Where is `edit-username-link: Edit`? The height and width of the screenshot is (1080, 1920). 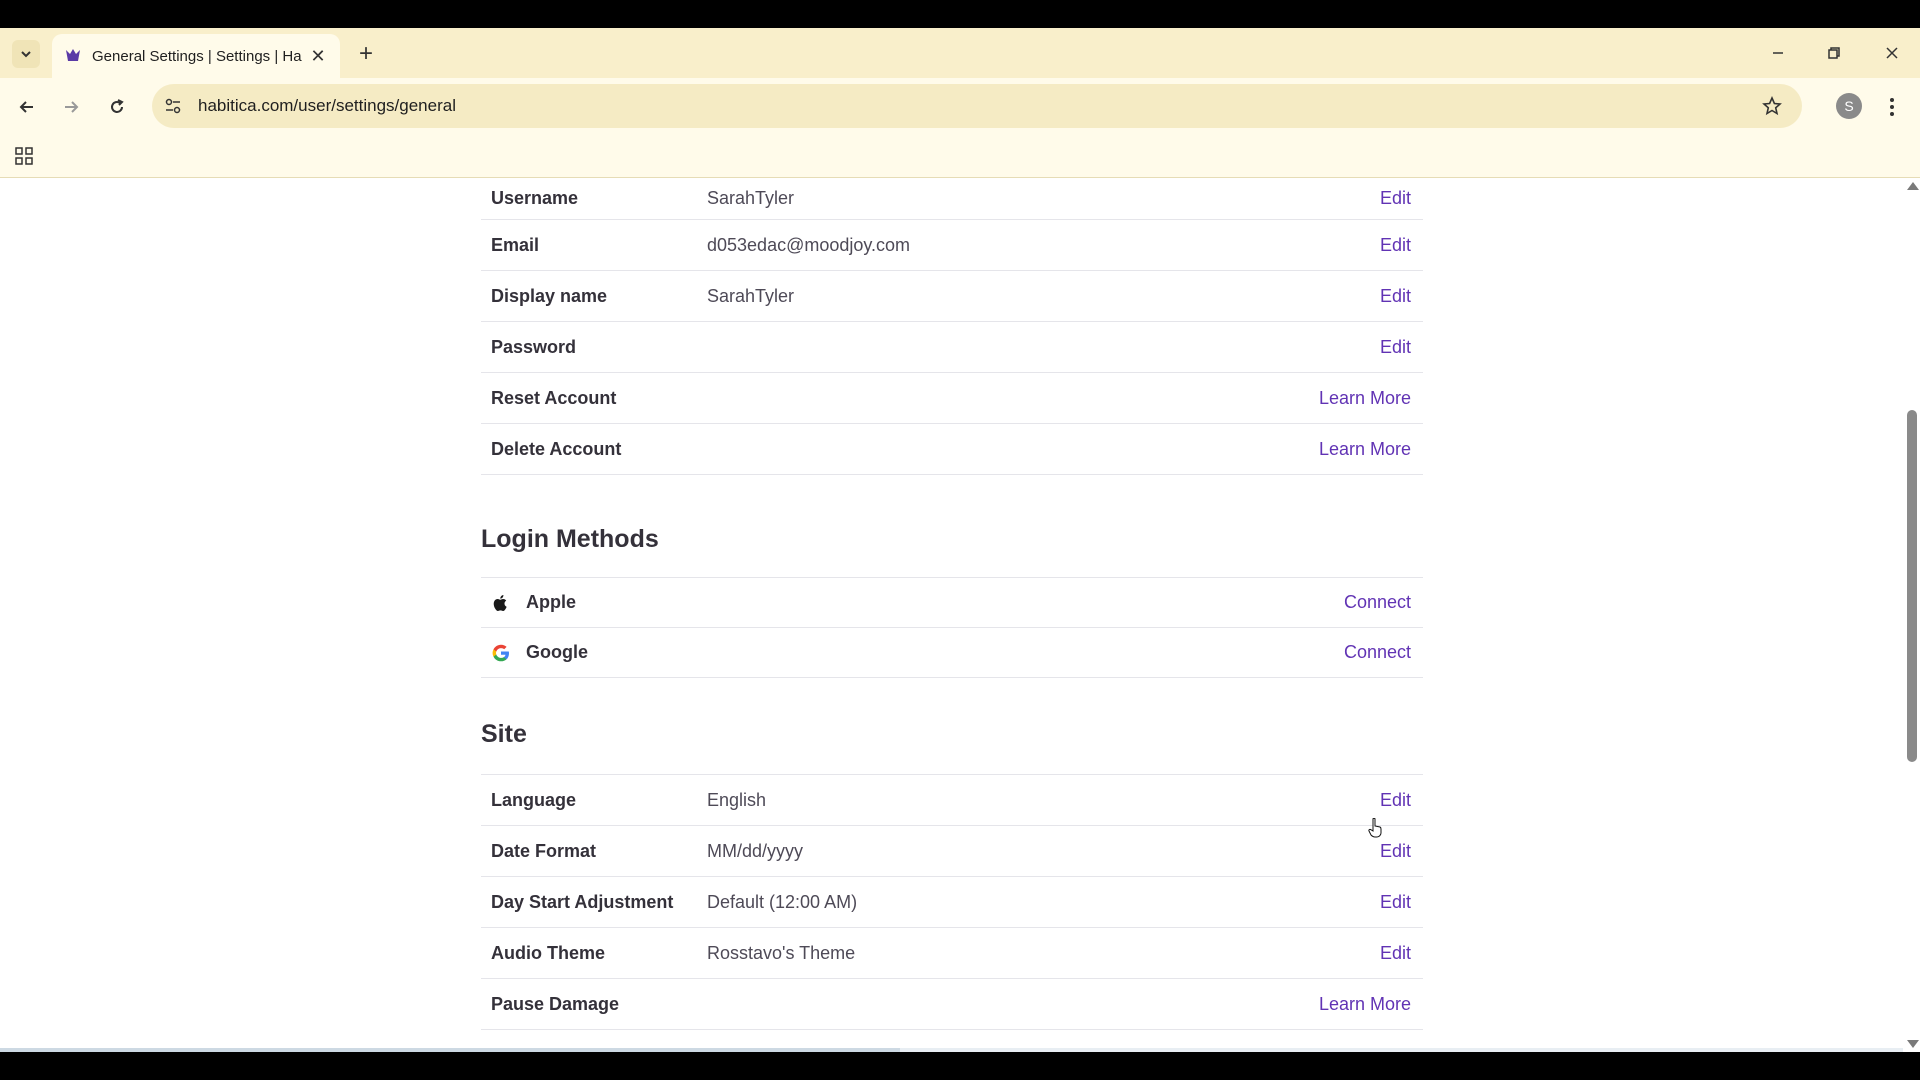 edit-username-link: Edit is located at coordinates (1395, 198).